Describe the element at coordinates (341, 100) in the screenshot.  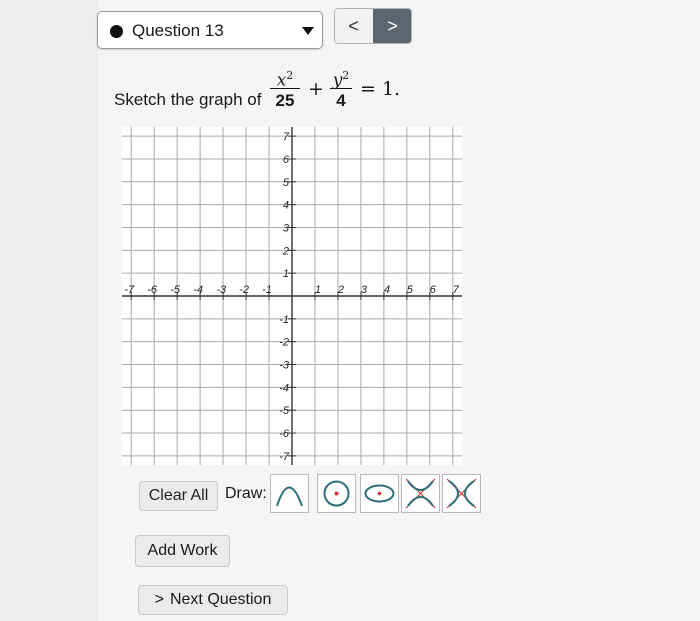
I see `y-denominator: 4` at that location.